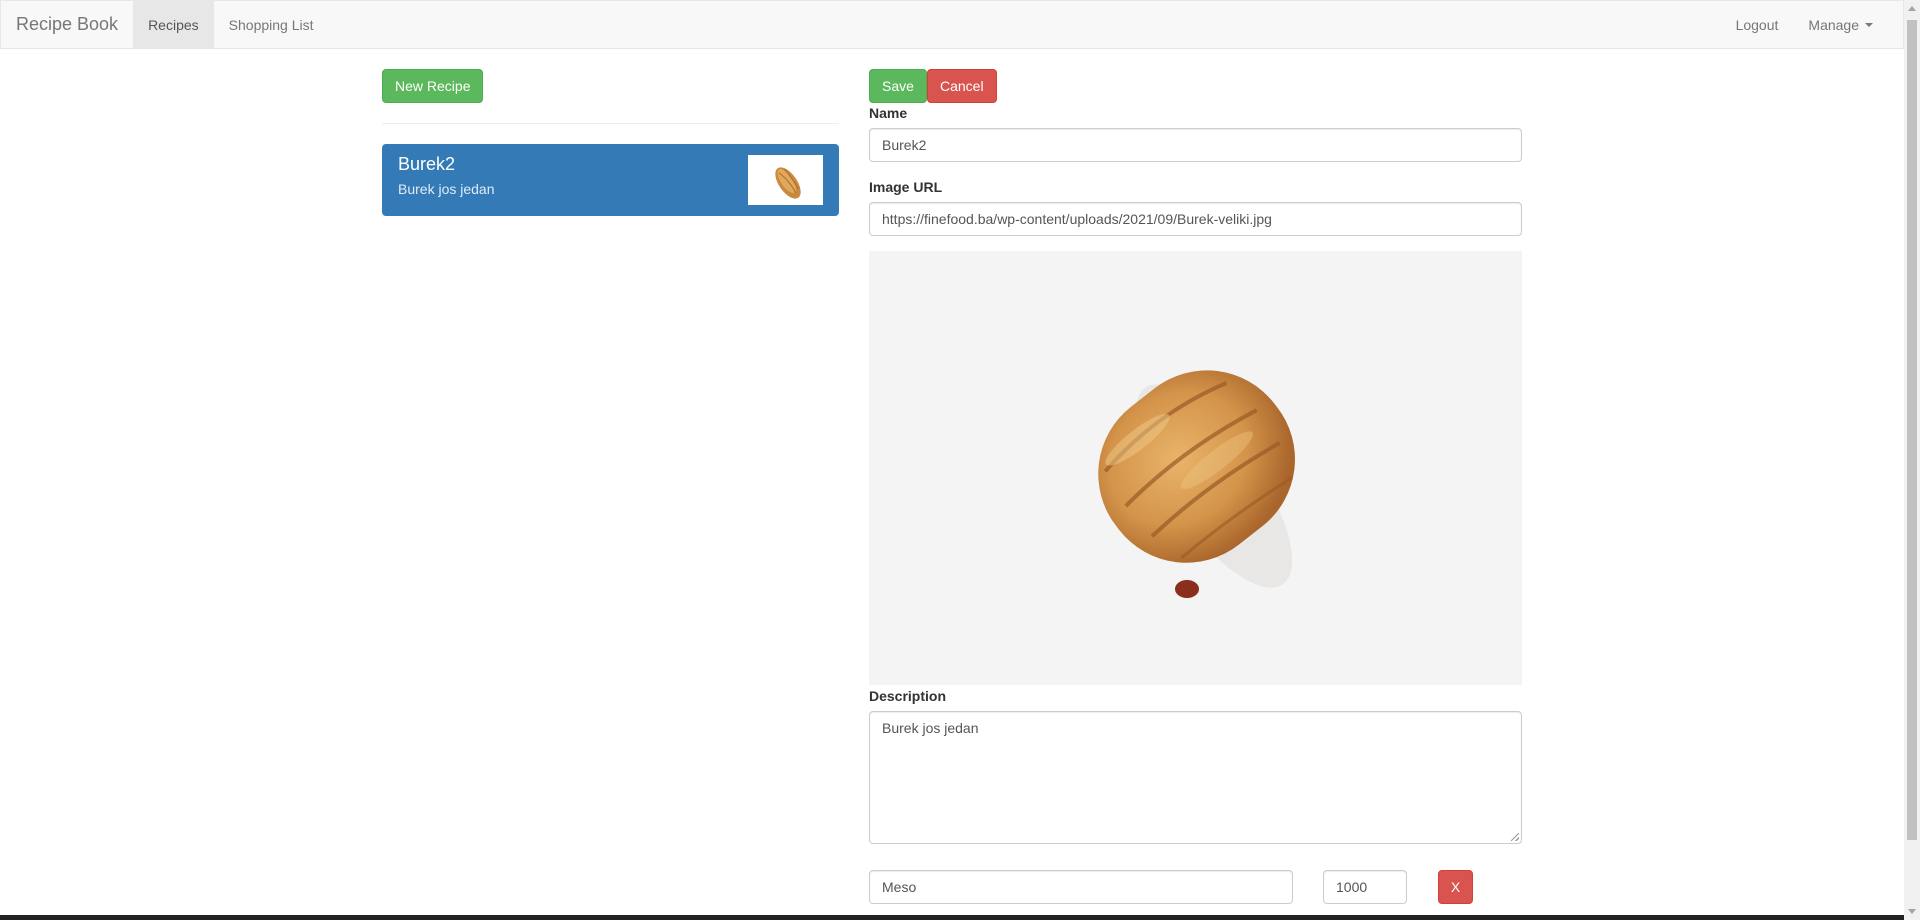 This screenshot has width=1920, height=920. I want to click on name-input: Burek2, so click(1195, 145).